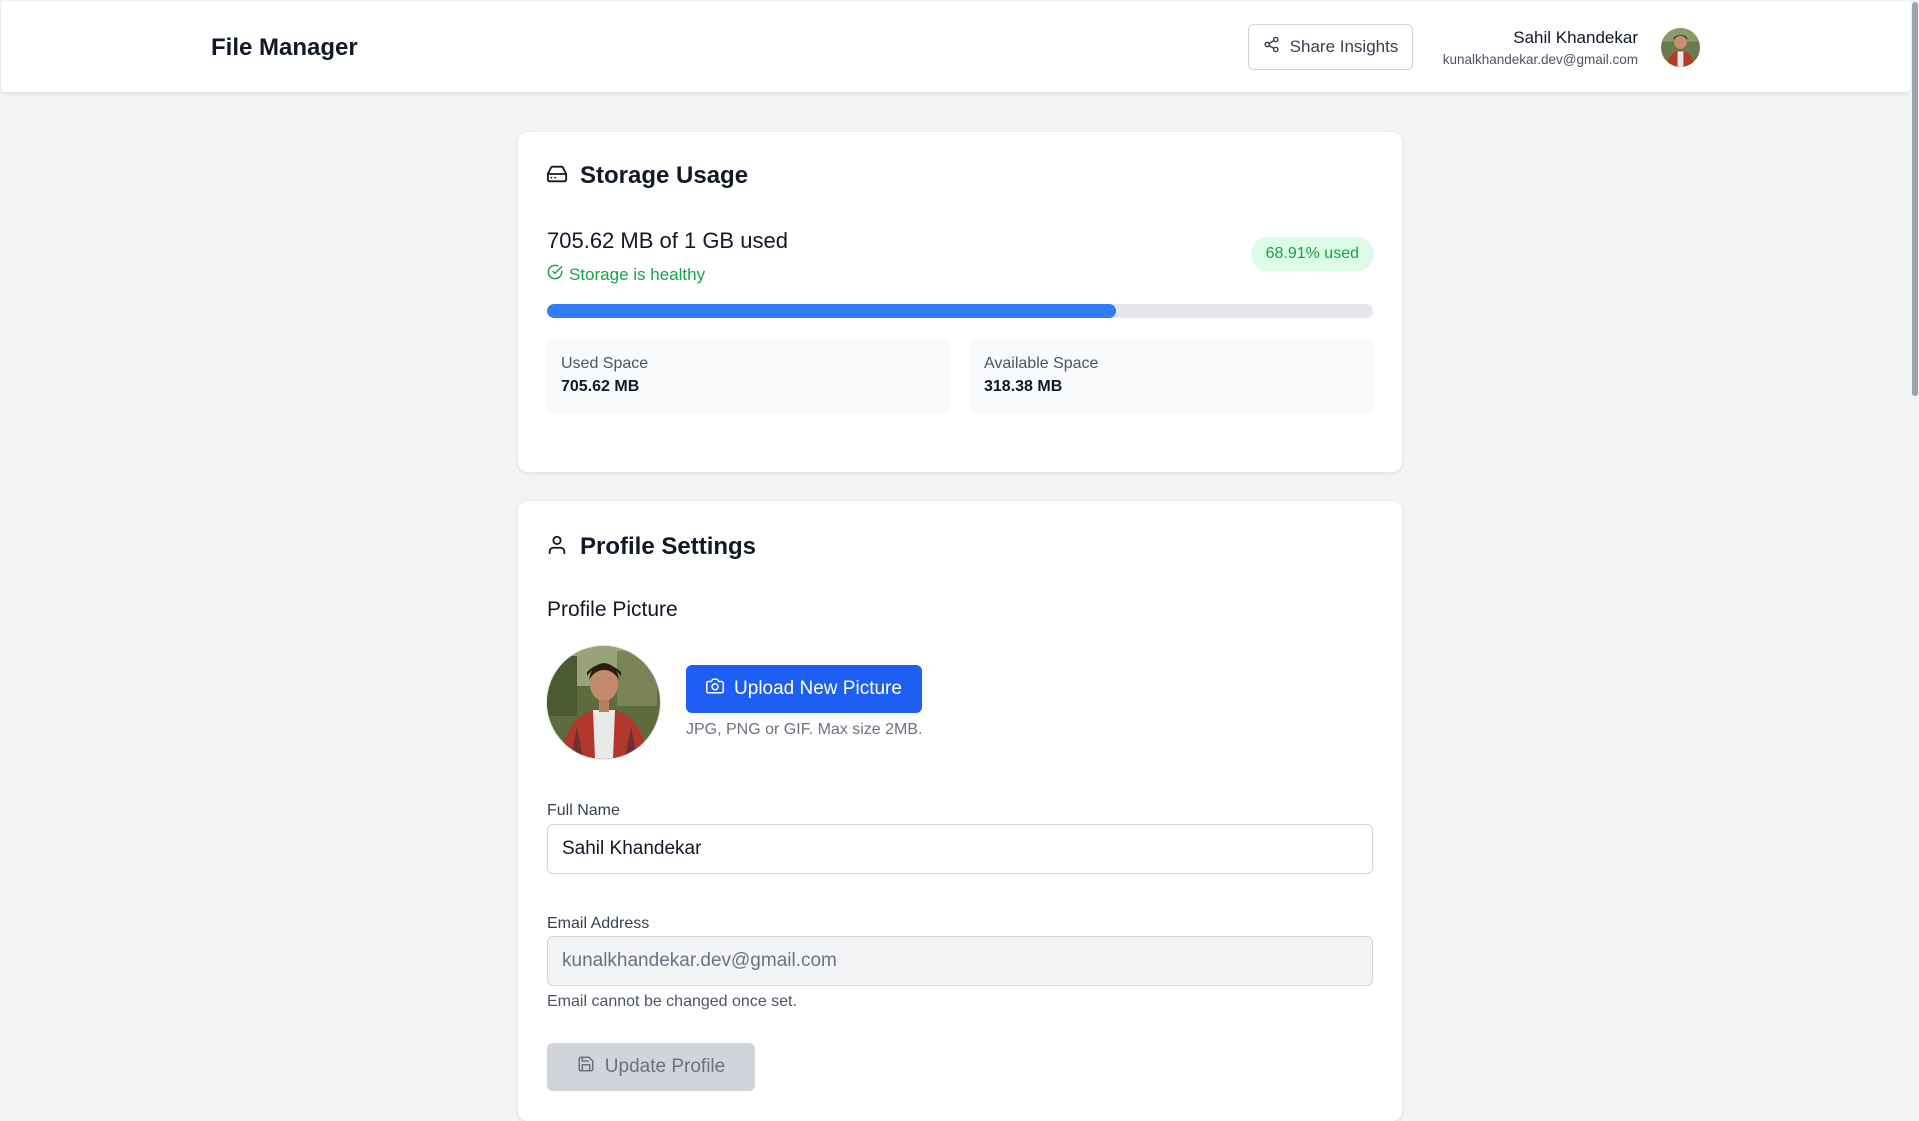 The image size is (1919, 1121). I want to click on available-space-label: Available Space, so click(1041, 363).